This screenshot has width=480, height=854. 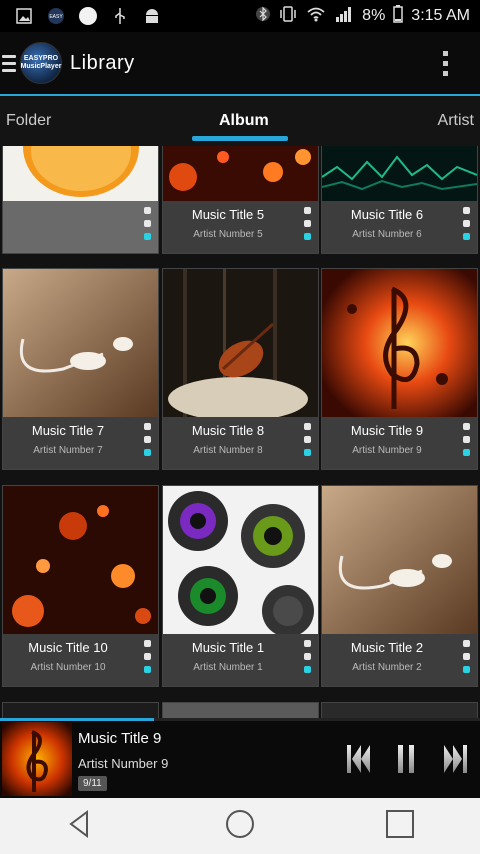 I want to click on image-icon, so click(x=24, y=16).